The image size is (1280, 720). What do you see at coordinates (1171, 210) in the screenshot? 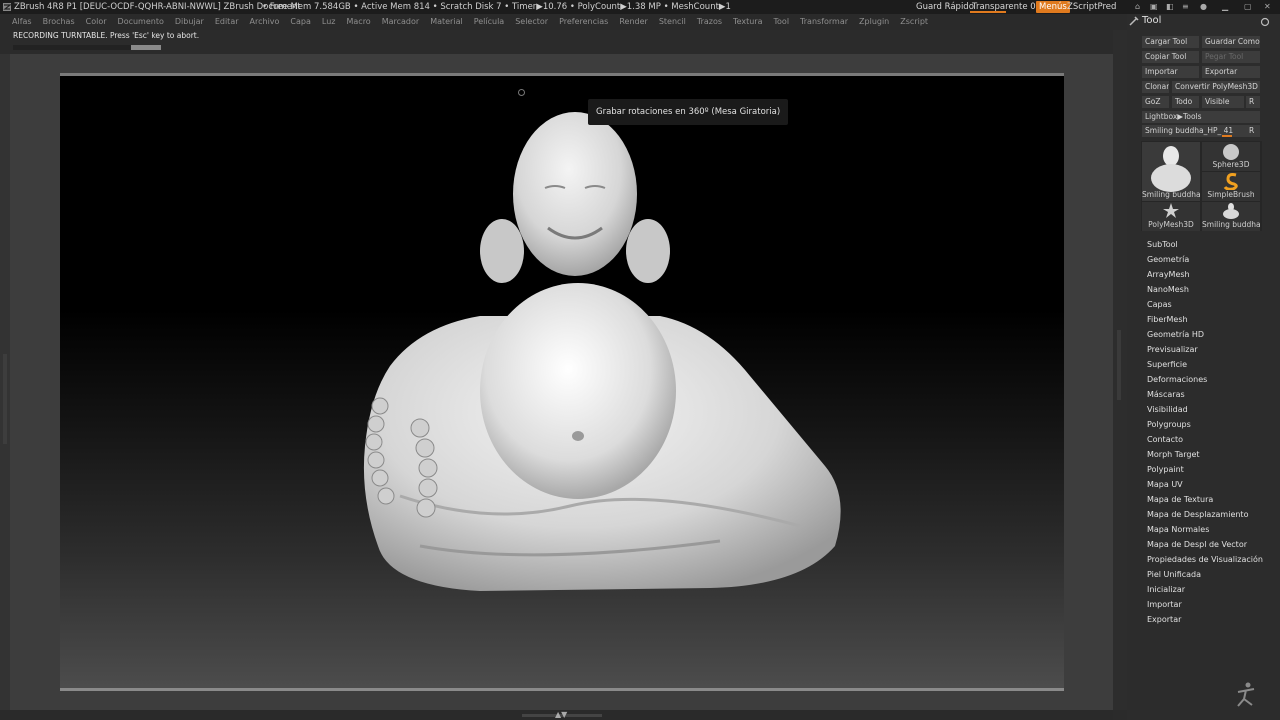
I see `polymesh3d-icon` at bounding box center [1171, 210].